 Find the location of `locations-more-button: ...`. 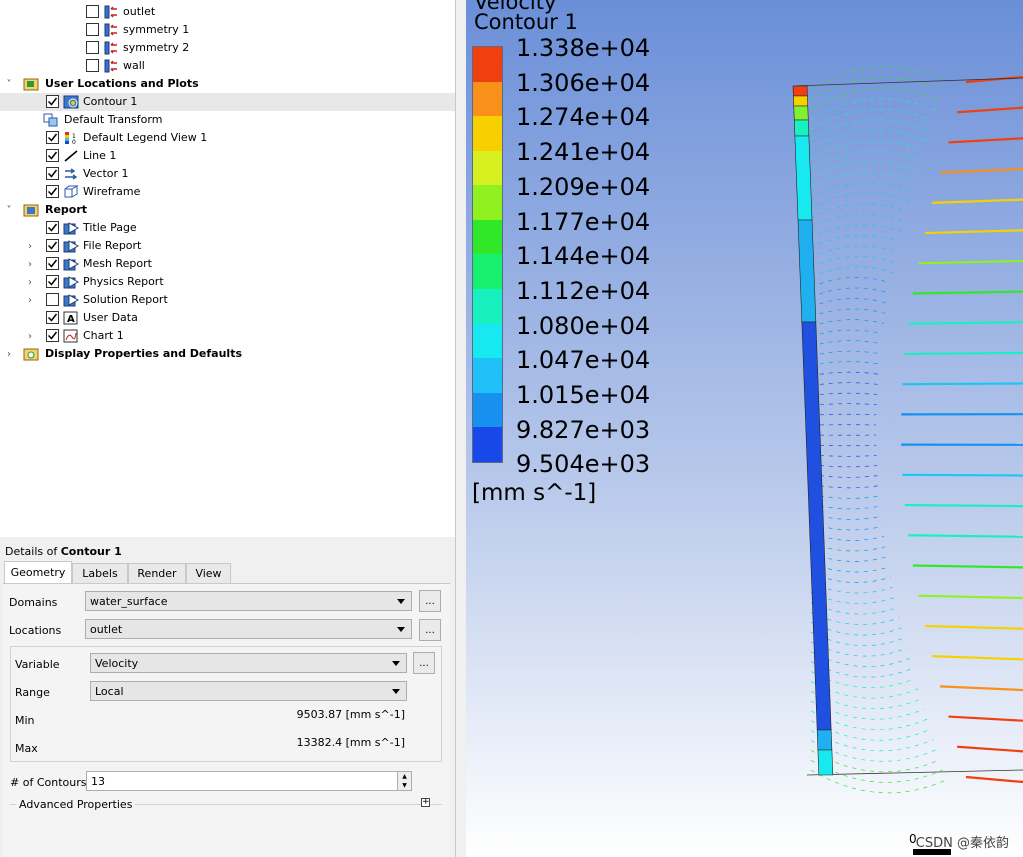

locations-more-button: ... is located at coordinates (430, 630).